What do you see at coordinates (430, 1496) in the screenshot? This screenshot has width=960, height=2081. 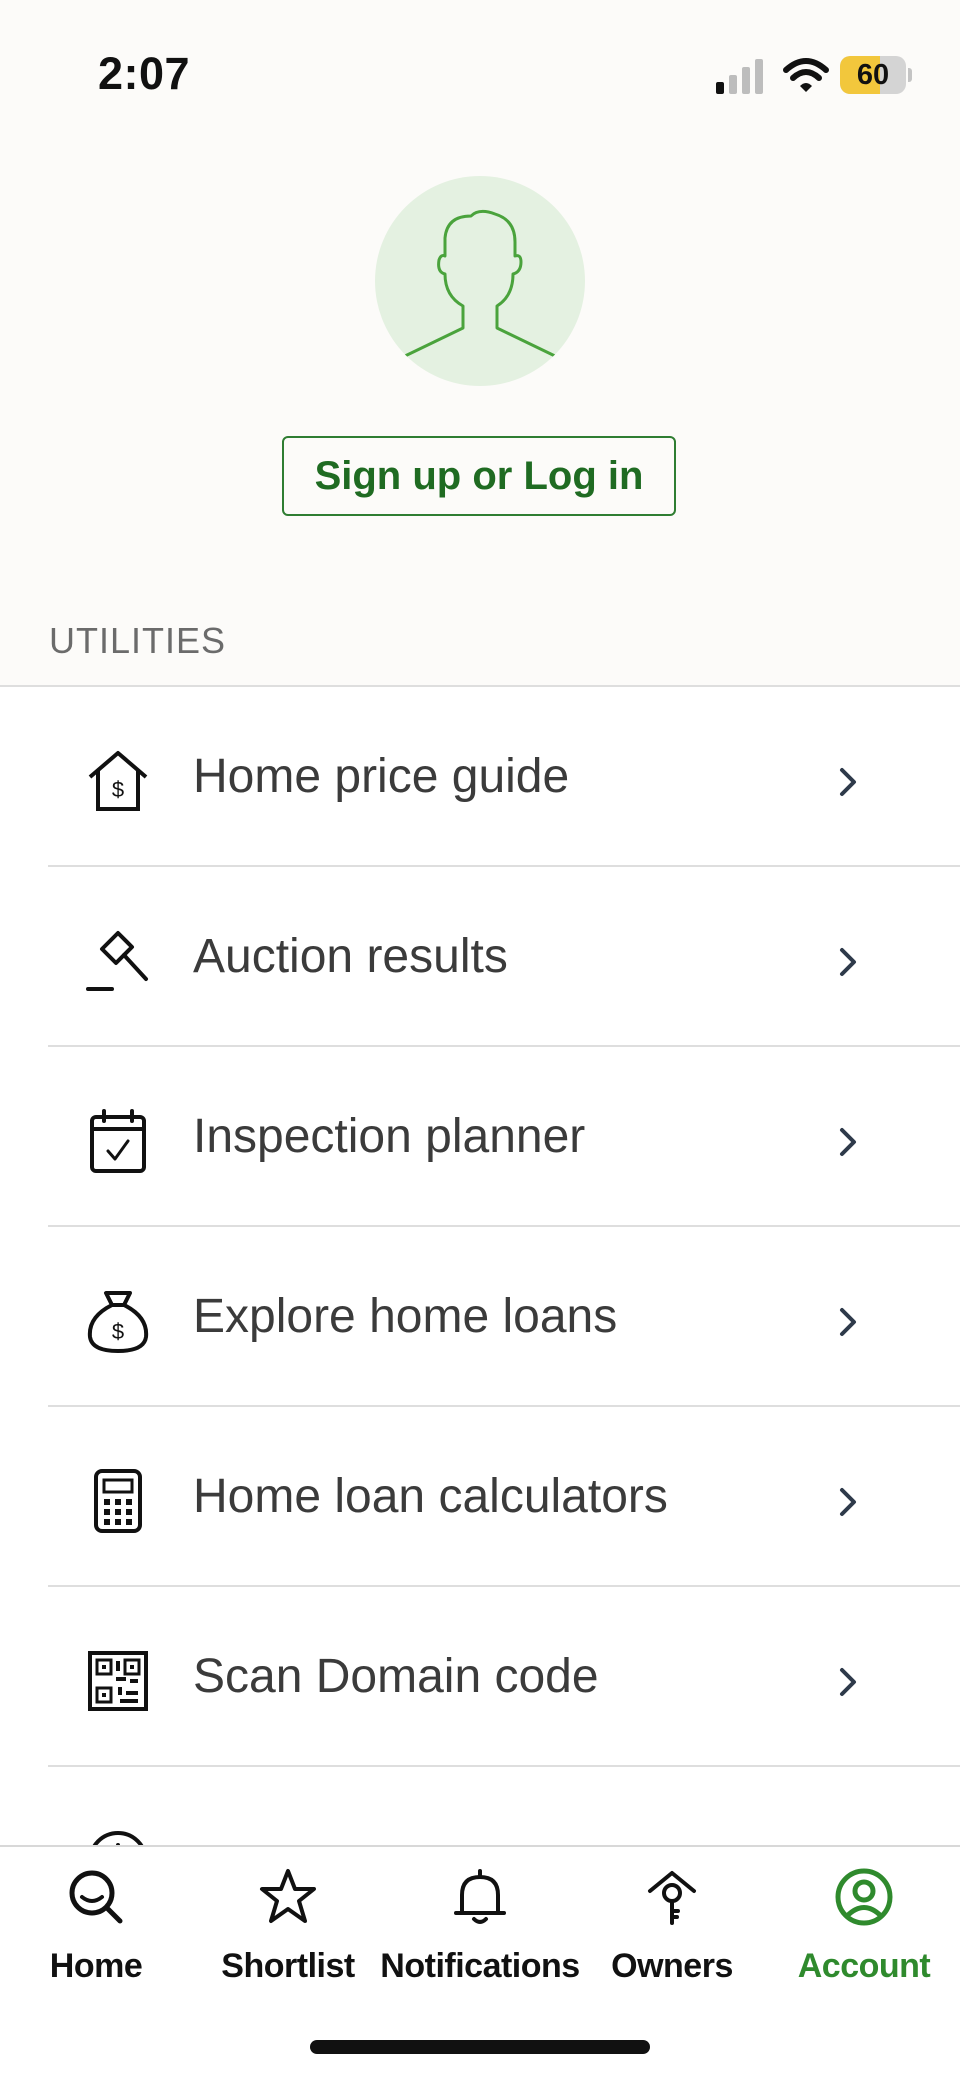 I see `list-item-label: Home loan calculators` at bounding box center [430, 1496].